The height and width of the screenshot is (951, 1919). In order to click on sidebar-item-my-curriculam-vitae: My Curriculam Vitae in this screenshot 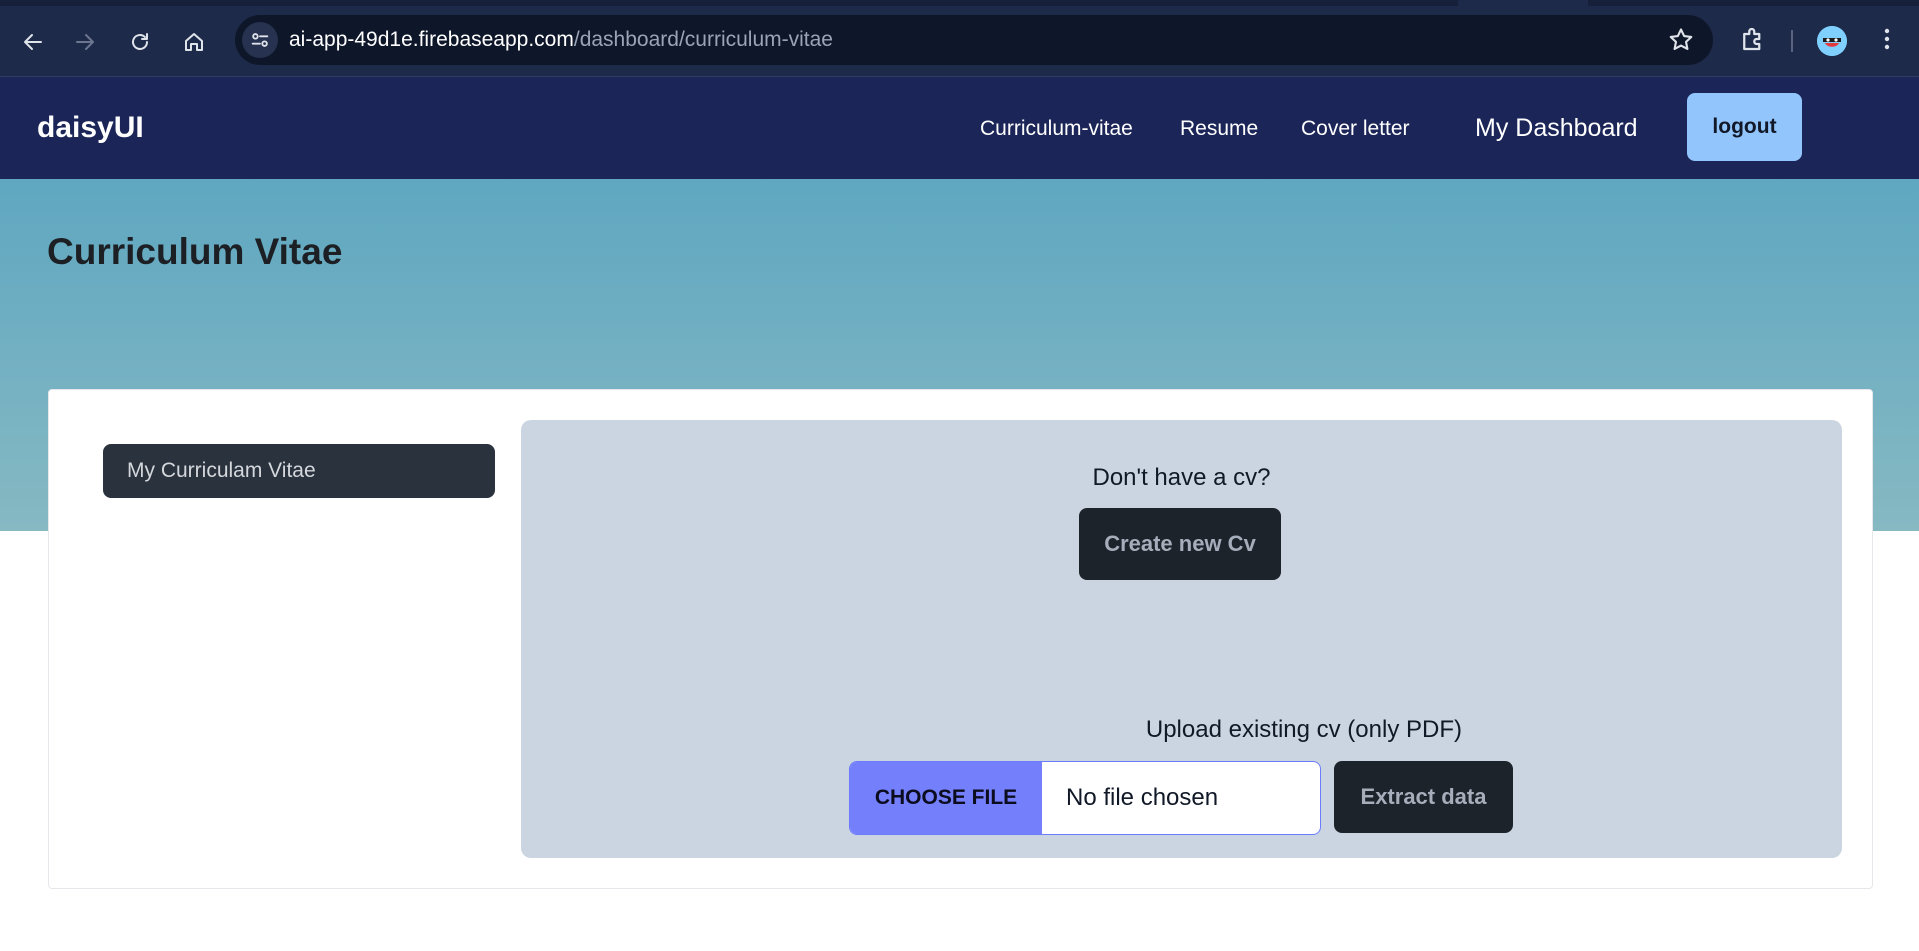, I will do `click(299, 471)`.